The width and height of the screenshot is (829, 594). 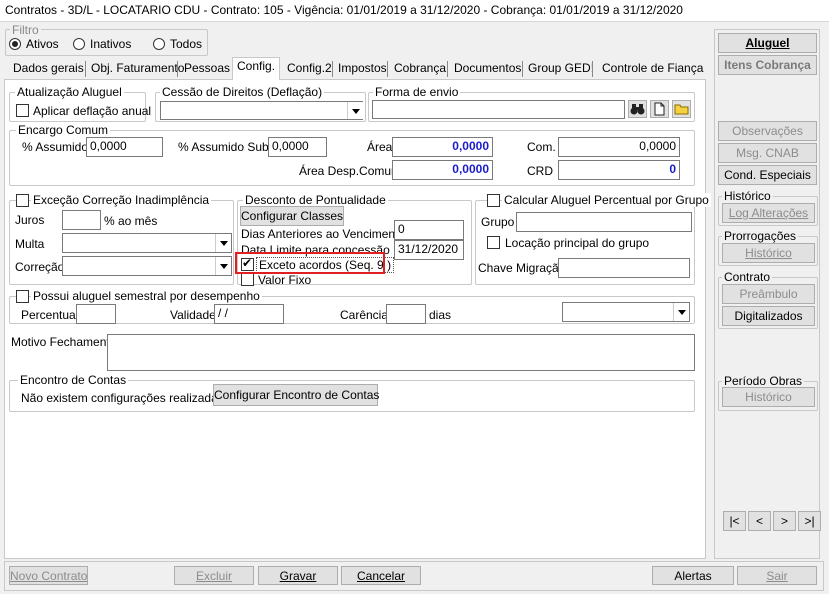 What do you see at coordinates (763, 381) in the screenshot?
I see `periodo-obras-legend: Período Obras` at bounding box center [763, 381].